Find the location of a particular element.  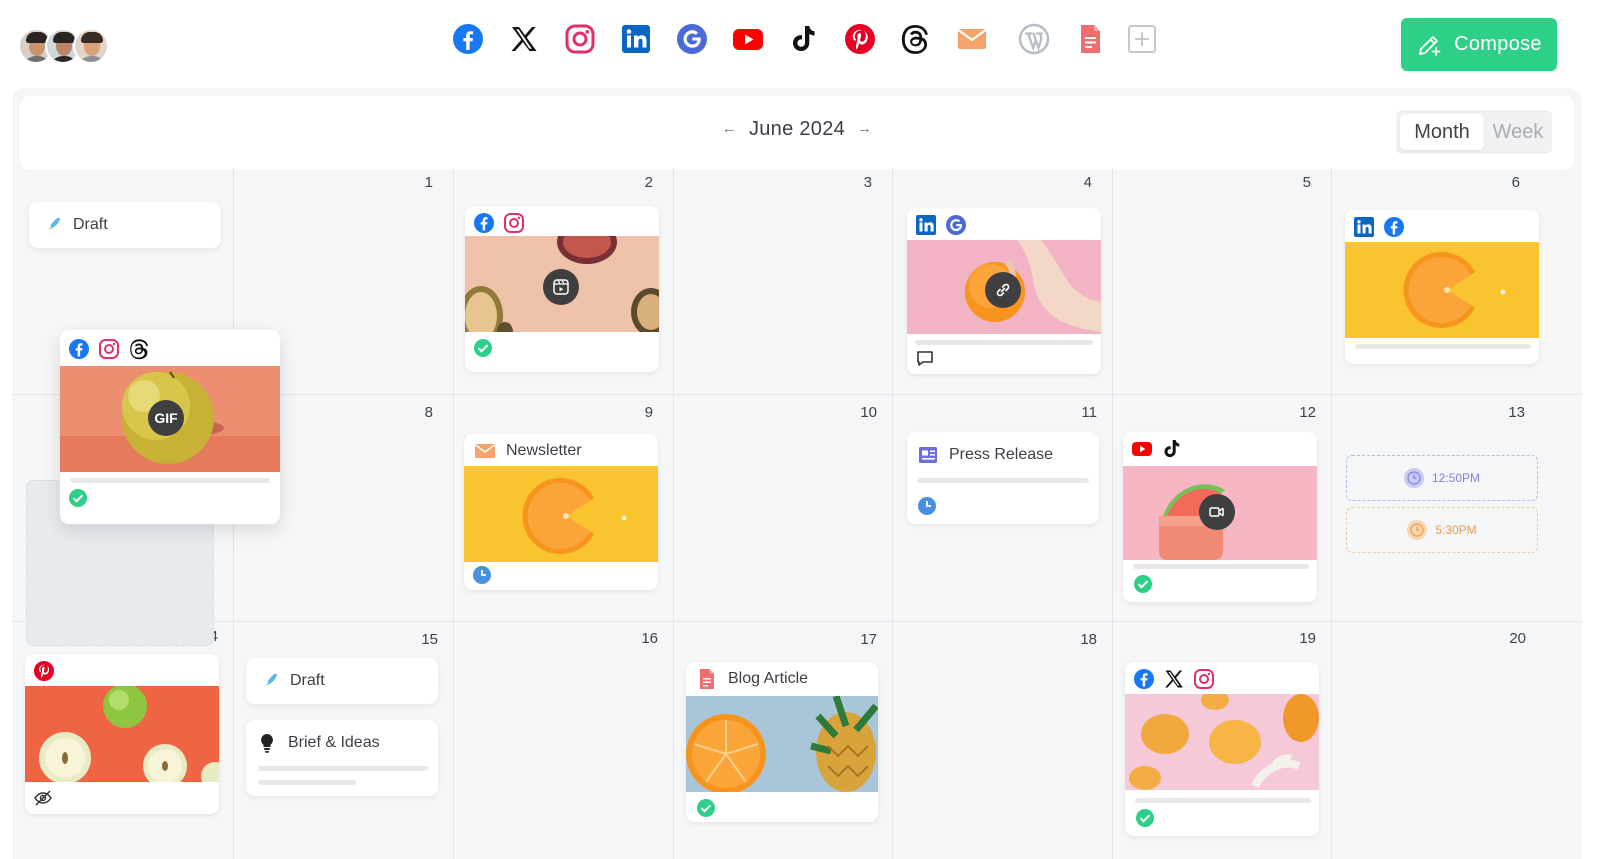

brief-label: Brief & Ideas is located at coordinates (334, 742).